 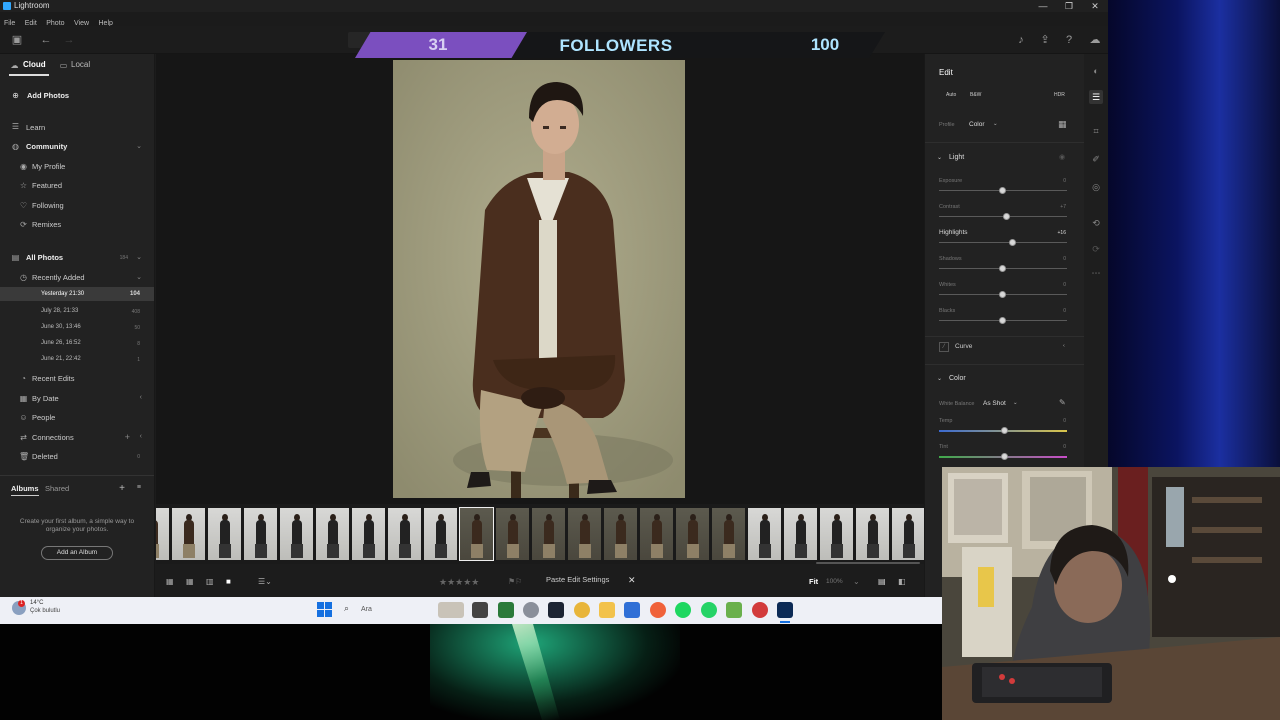 What do you see at coordinates (127, 437) in the screenshot?
I see `add-connection-icon: +` at bounding box center [127, 437].